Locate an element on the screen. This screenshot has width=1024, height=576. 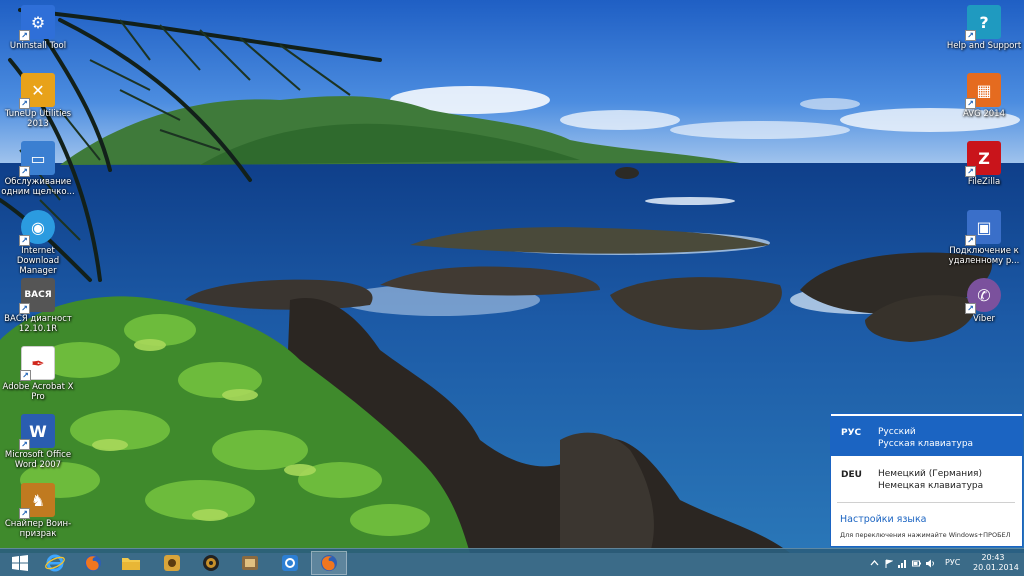
sniper-game-icon: ♞ ↗ is located at coordinates (37, 501).